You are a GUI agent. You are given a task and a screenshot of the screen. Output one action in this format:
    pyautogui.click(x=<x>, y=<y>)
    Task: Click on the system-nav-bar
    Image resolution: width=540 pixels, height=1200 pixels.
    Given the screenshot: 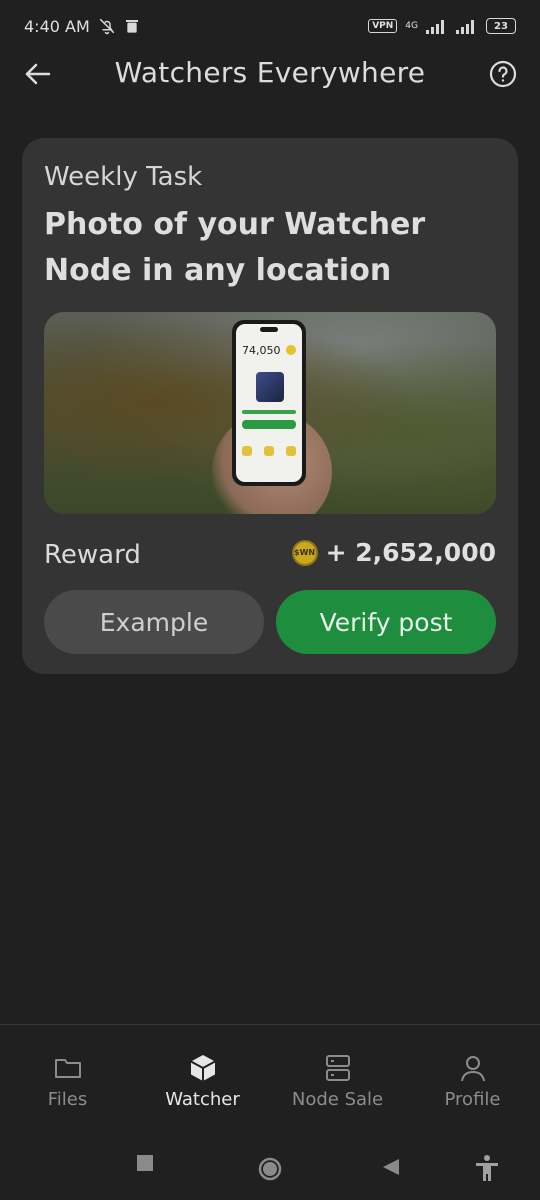 What is the action you would take?
    pyautogui.click(x=270, y=1170)
    